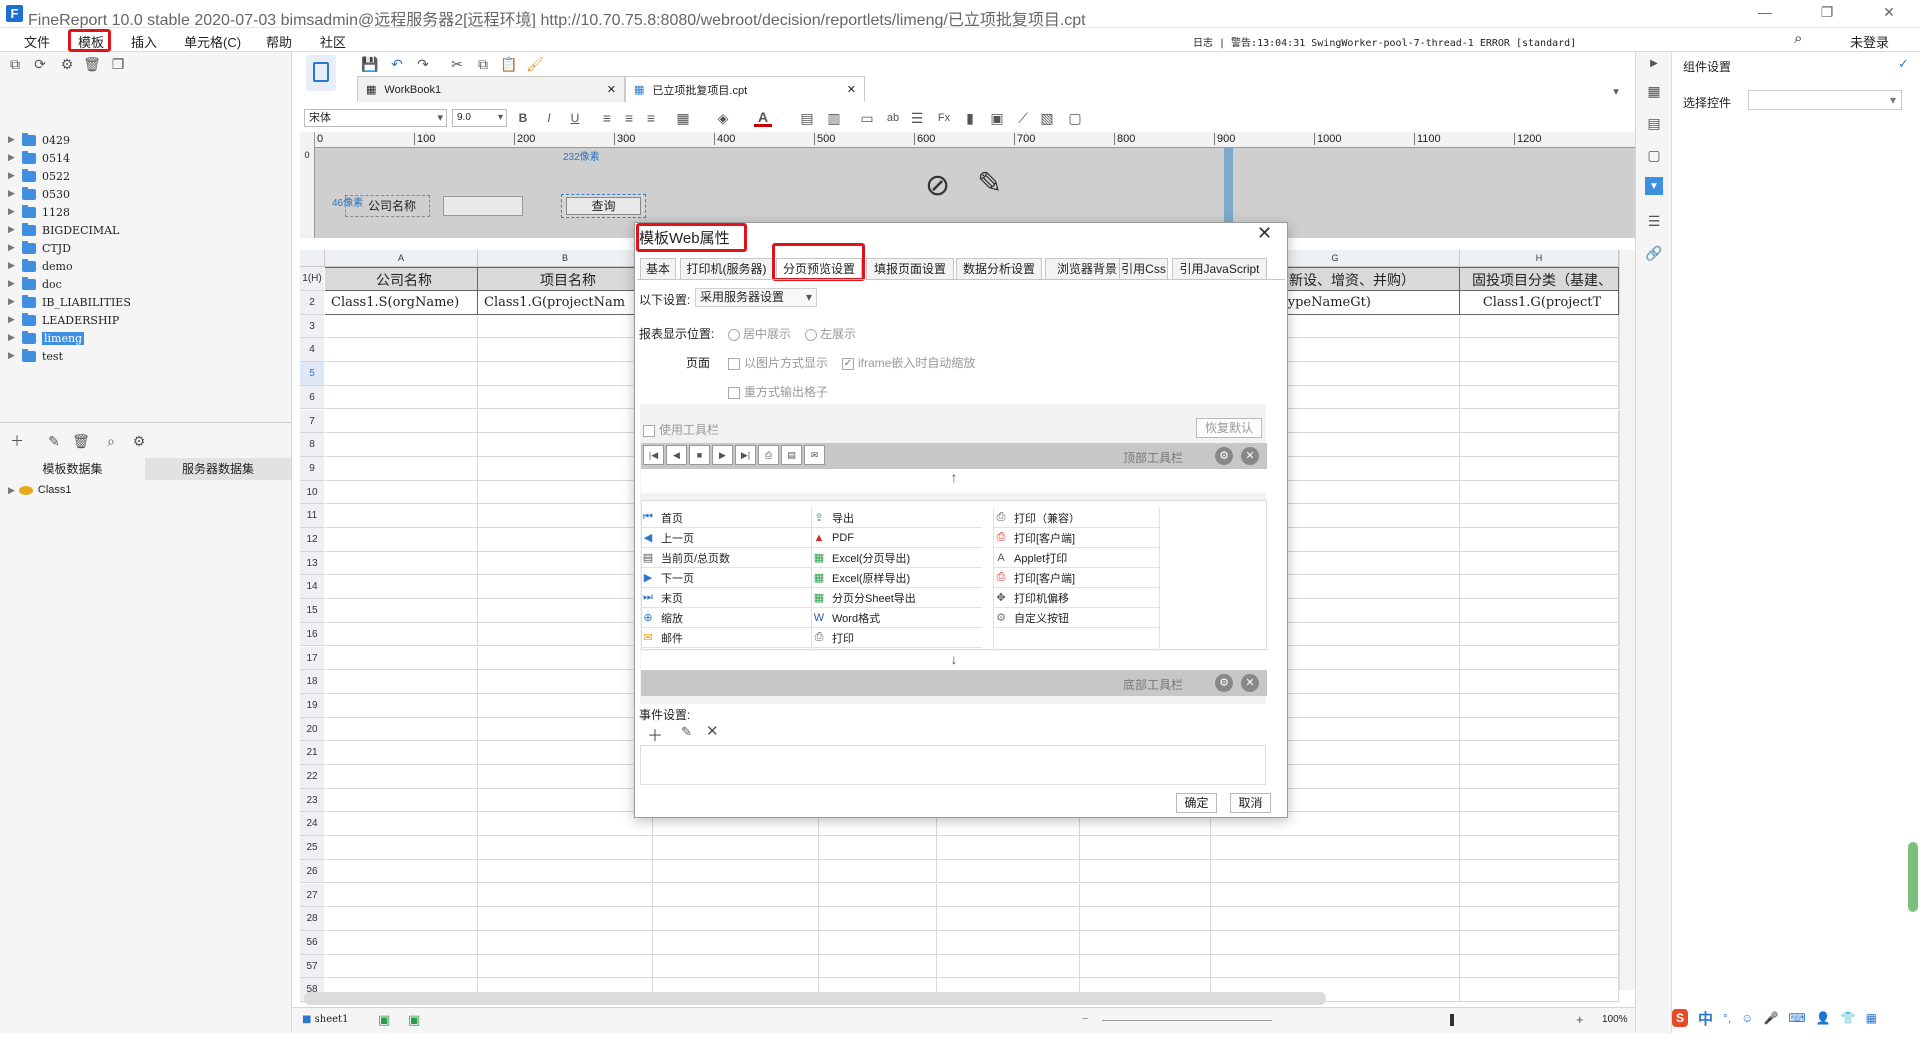 The height and width of the screenshot is (1039, 1920). Describe the element at coordinates (370, 64) in the screenshot. I see `save-icon: 💾` at that location.